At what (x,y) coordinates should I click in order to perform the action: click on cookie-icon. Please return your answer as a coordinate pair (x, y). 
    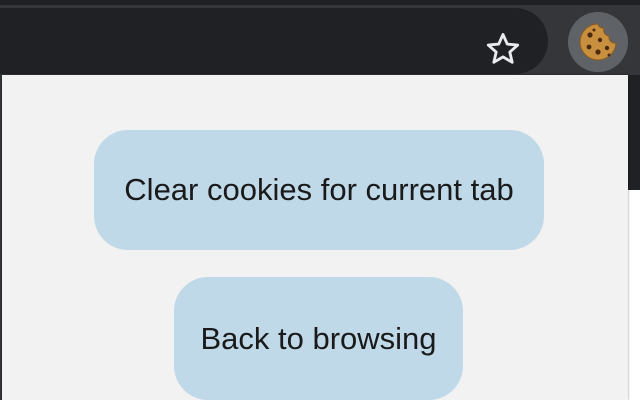
    Looking at the image, I should click on (598, 42).